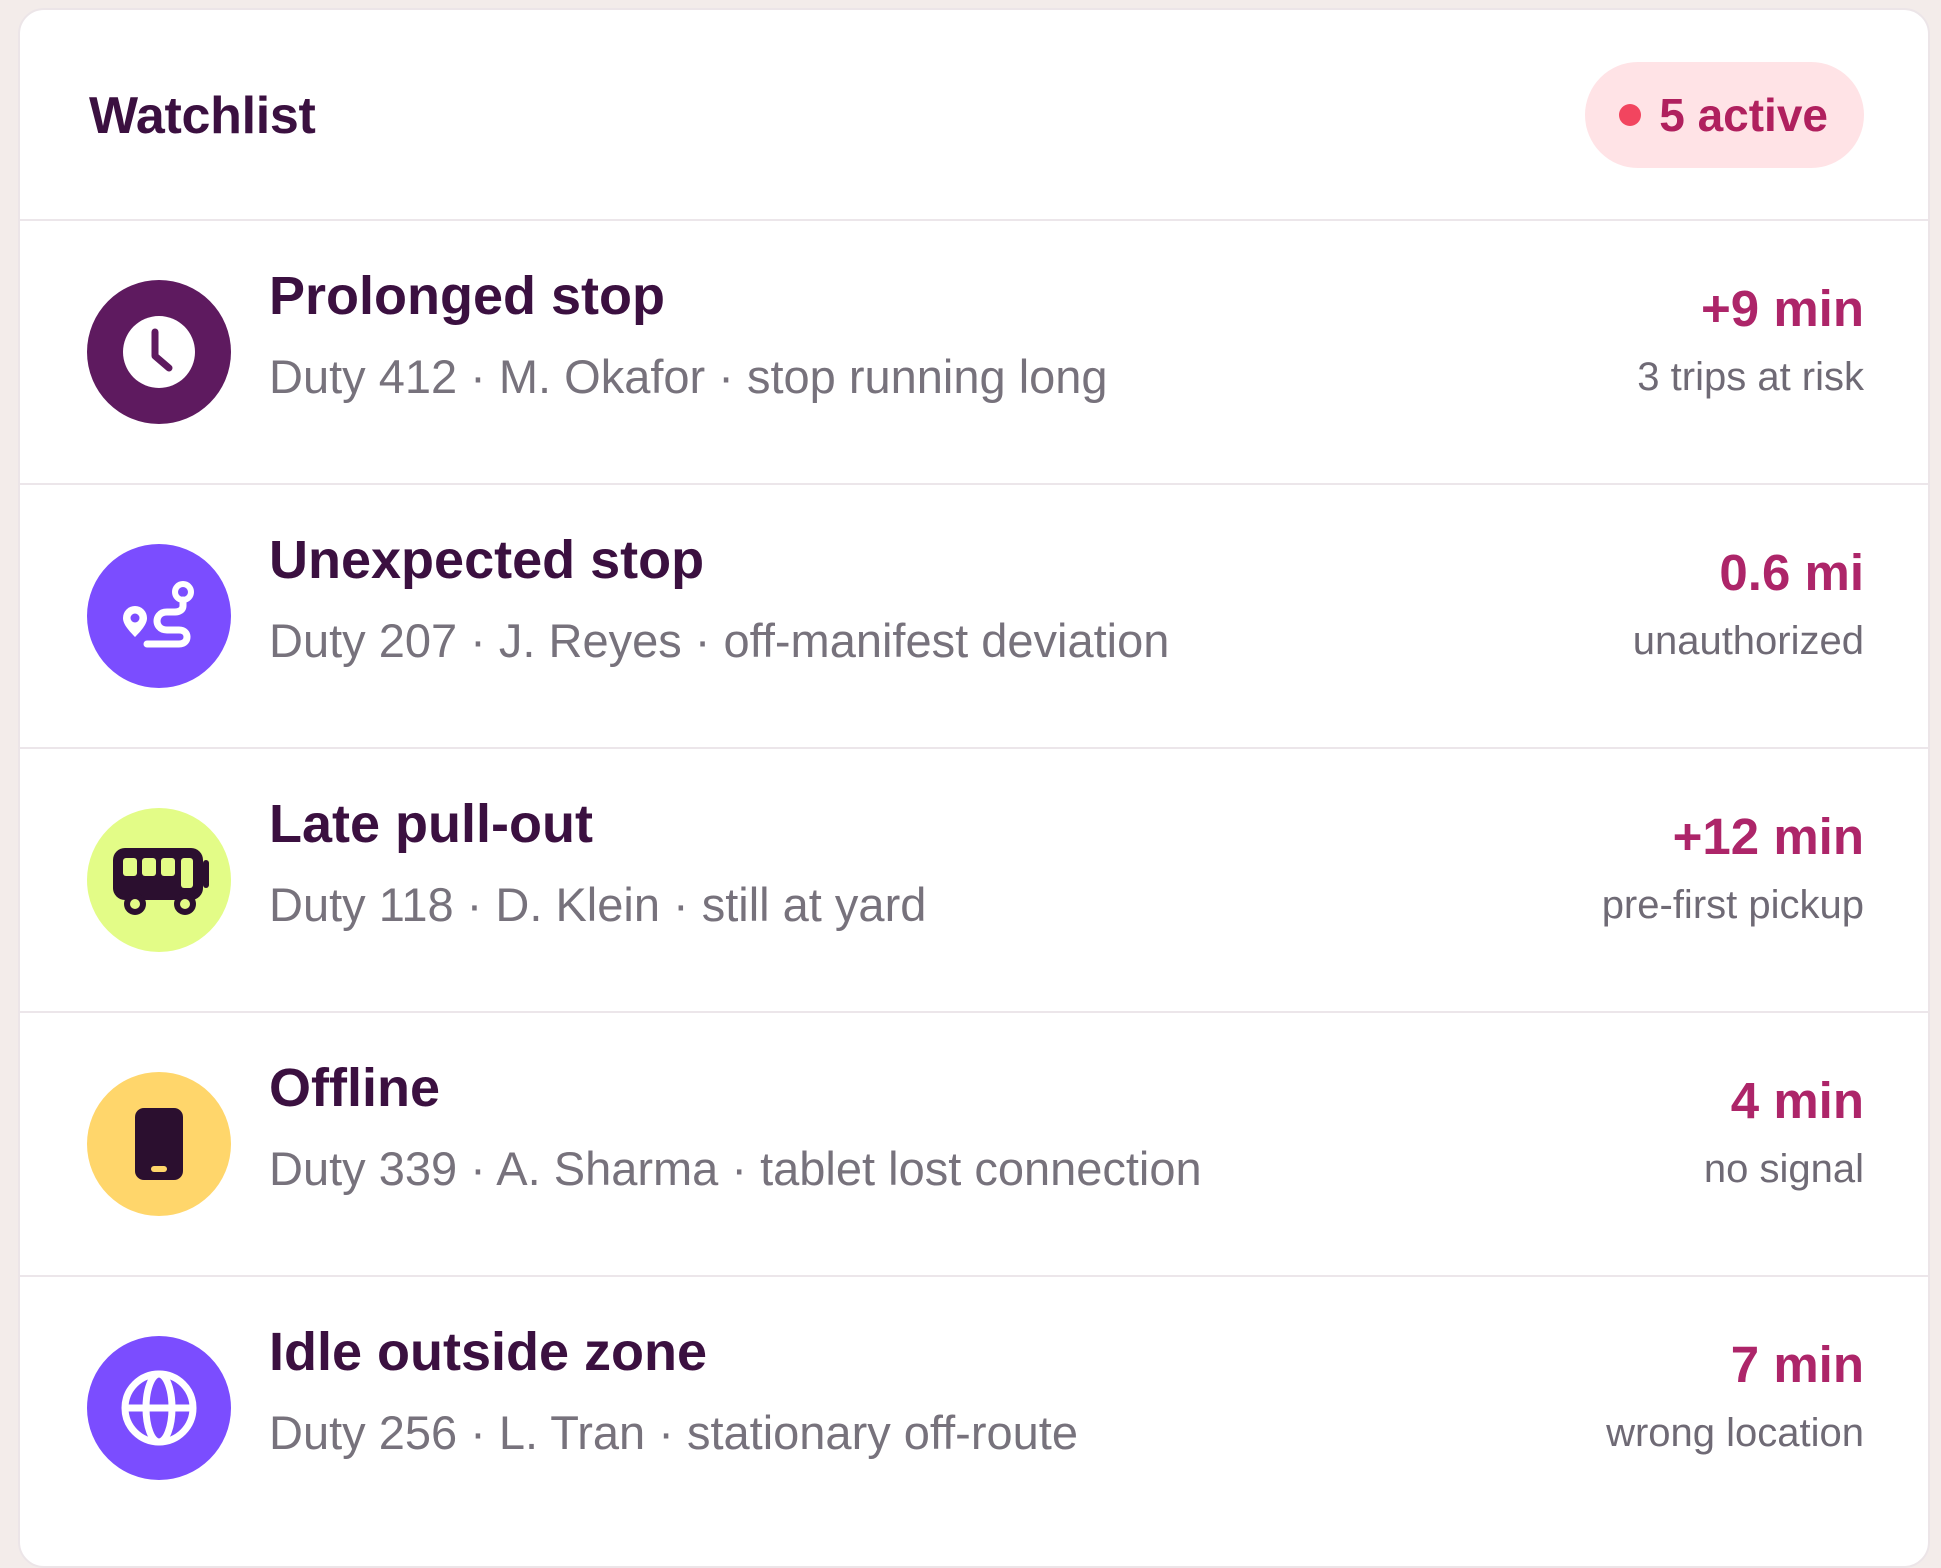 This screenshot has height=1568, width=1941. What do you see at coordinates (1797, 1100) in the screenshot?
I see `item-value: 4 min` at bounding box center [1797, 1100].